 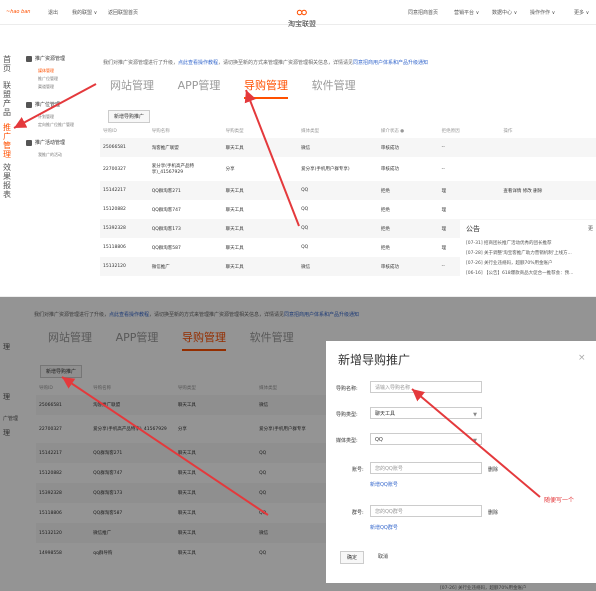 I want to click on top-annotation-arrows, so click(x=156, y=155).